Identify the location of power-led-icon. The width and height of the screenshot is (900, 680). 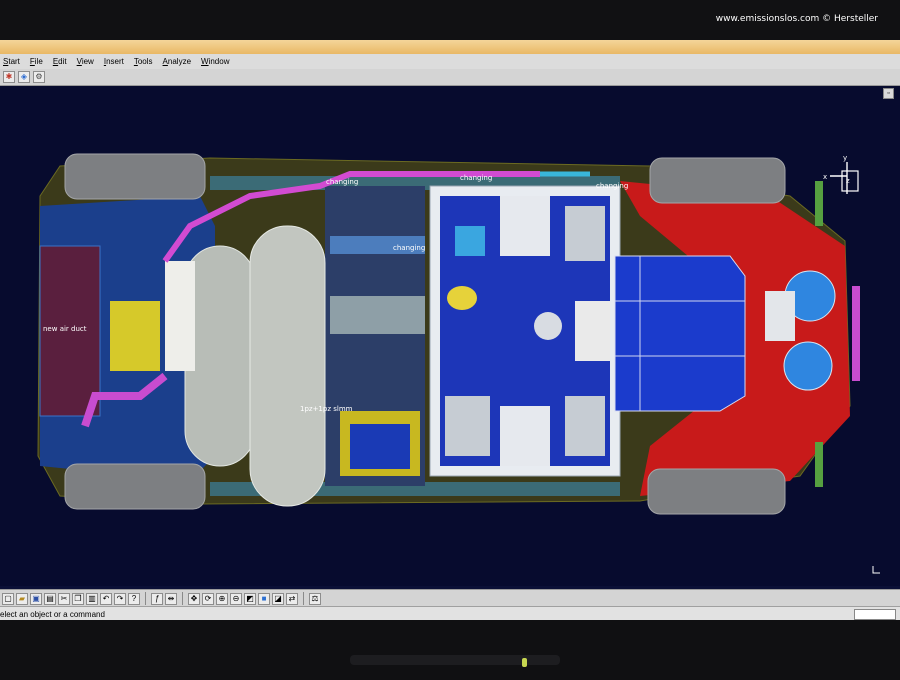
(524, 662).